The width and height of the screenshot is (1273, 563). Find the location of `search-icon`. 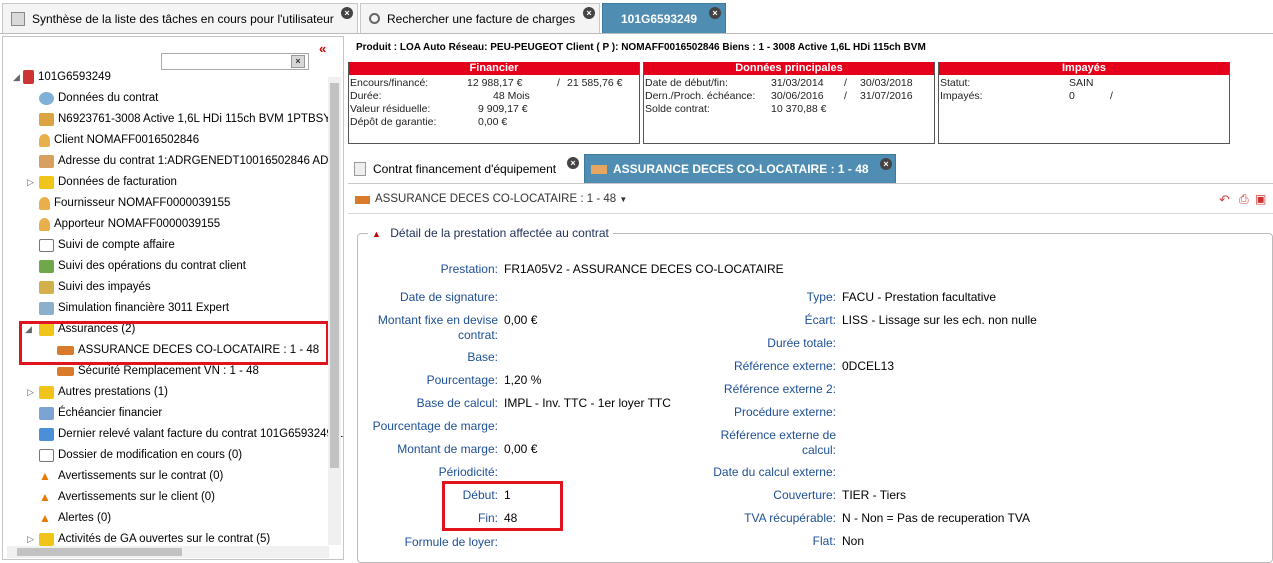

search-icon is located at coordinates (374, 18).